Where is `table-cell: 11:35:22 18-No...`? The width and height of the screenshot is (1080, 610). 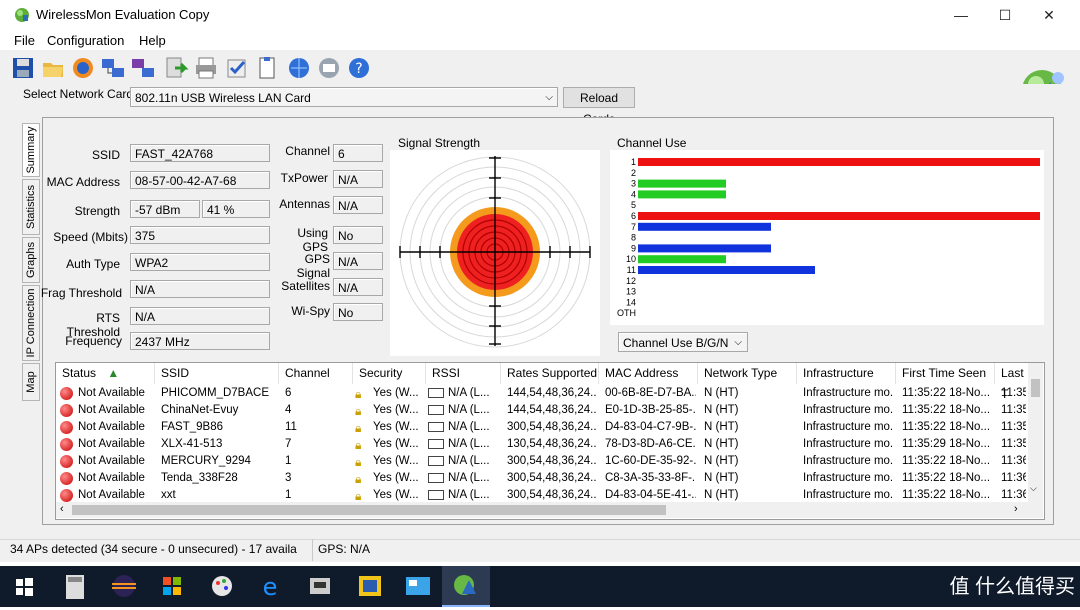 table-cell: 11:35:22 18-No... is located at coordinates (946, 410).